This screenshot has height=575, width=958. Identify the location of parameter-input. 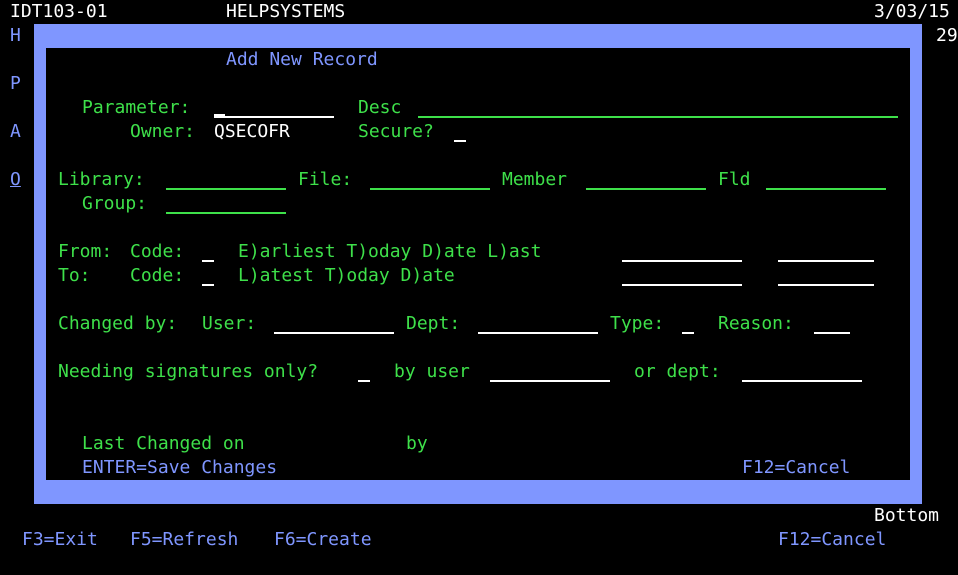
(274, 107).